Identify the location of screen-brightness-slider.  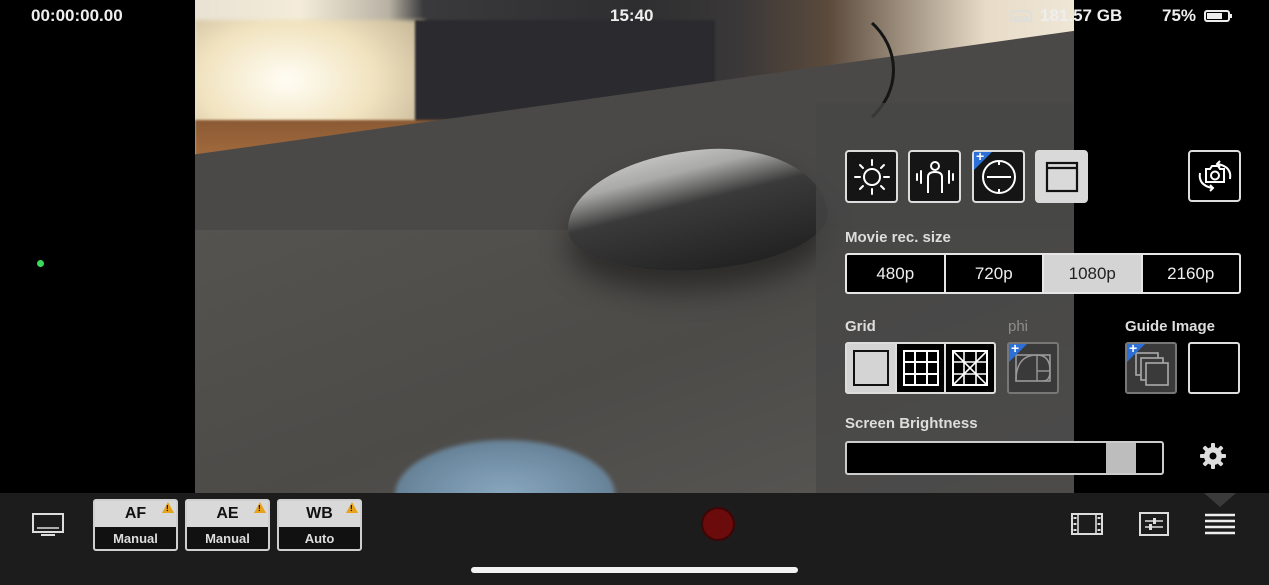
(1004, 458).